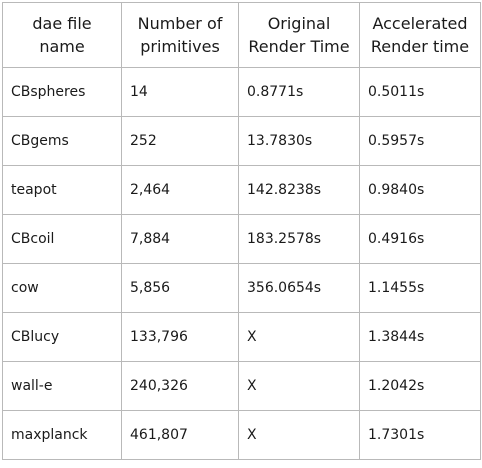 This screenshot has width=482, height=468. I want to click on cell-accelerated-time: 0.4916s, so click(420, 239).